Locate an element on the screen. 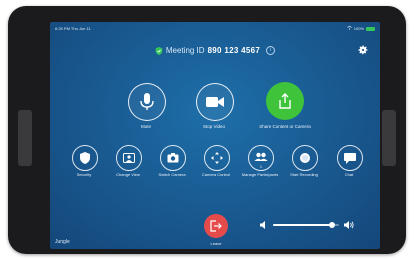  security-button is located at coordinates (85, 158).